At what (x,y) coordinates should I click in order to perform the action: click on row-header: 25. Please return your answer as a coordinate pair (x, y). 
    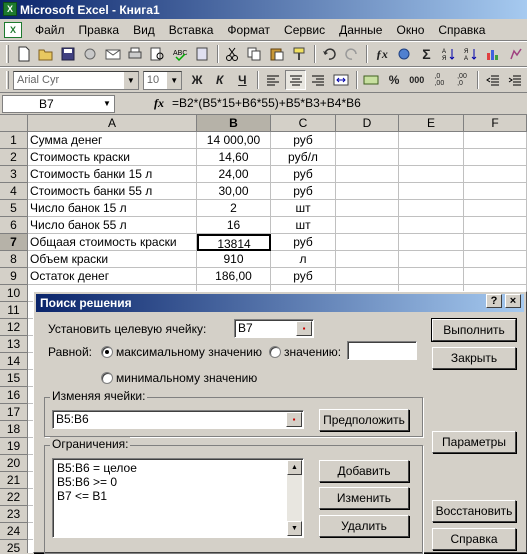
    Looking at the image, I should click on (14, 546).